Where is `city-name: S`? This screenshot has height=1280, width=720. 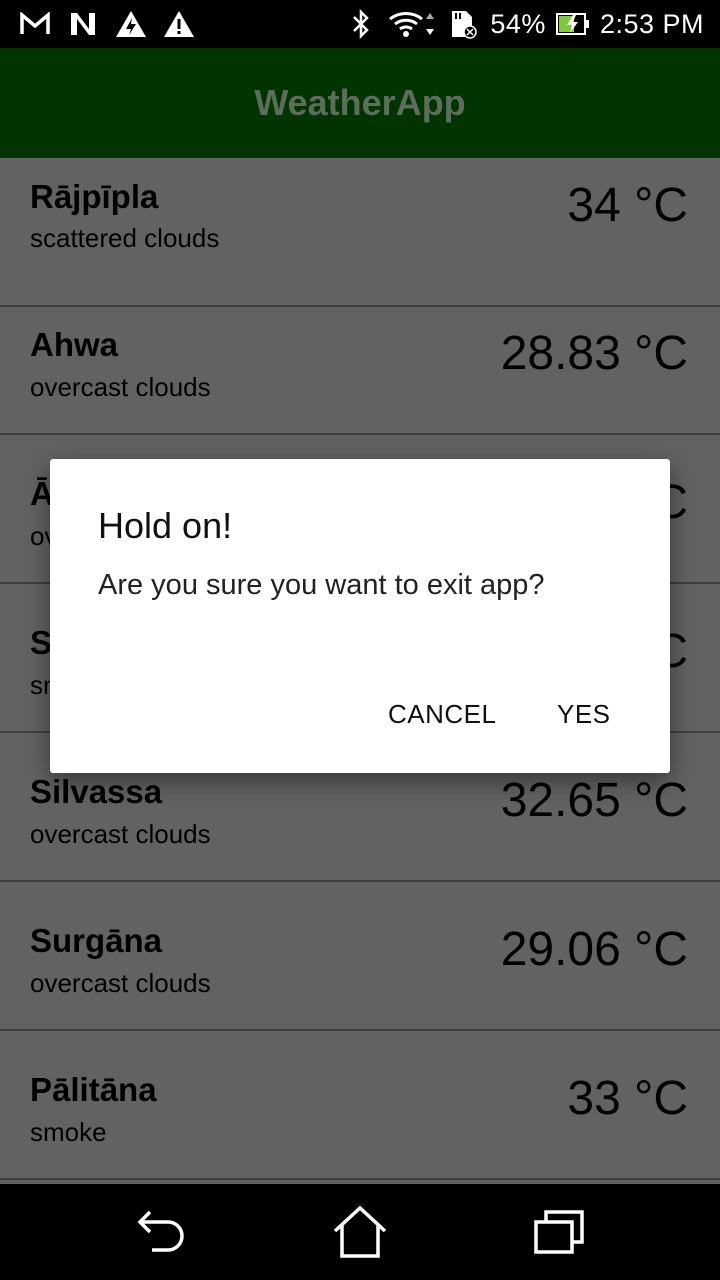 city-name: S is located at coordinates (41, 642).